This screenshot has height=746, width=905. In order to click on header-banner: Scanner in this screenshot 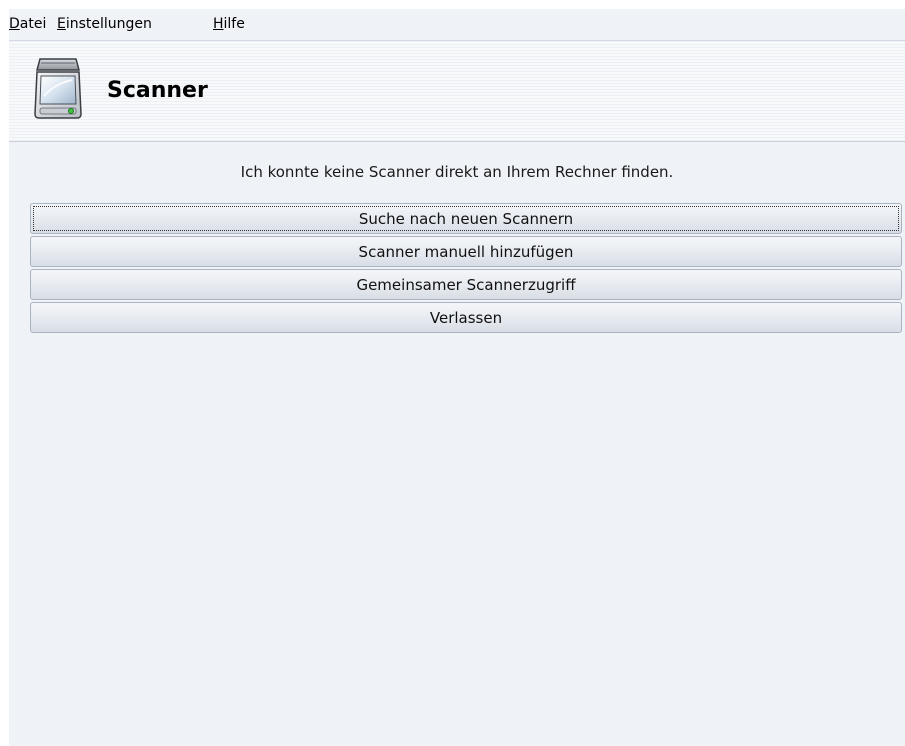, I will do `click(457, 92)`.